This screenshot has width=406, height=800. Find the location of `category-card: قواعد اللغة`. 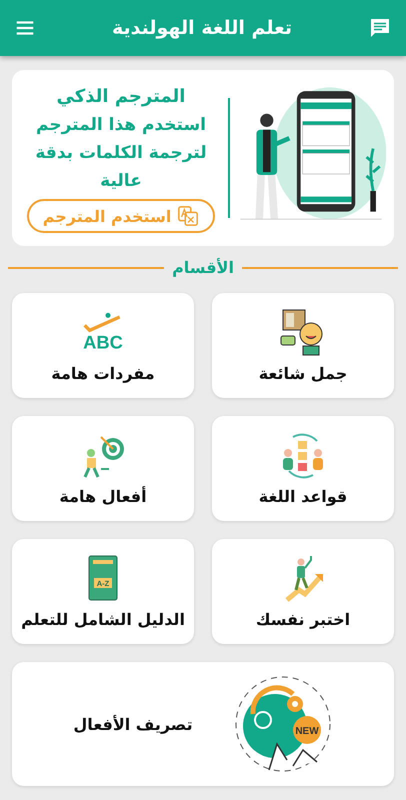

category-card: قواعد اللغة is located at coordinates (303, 468).